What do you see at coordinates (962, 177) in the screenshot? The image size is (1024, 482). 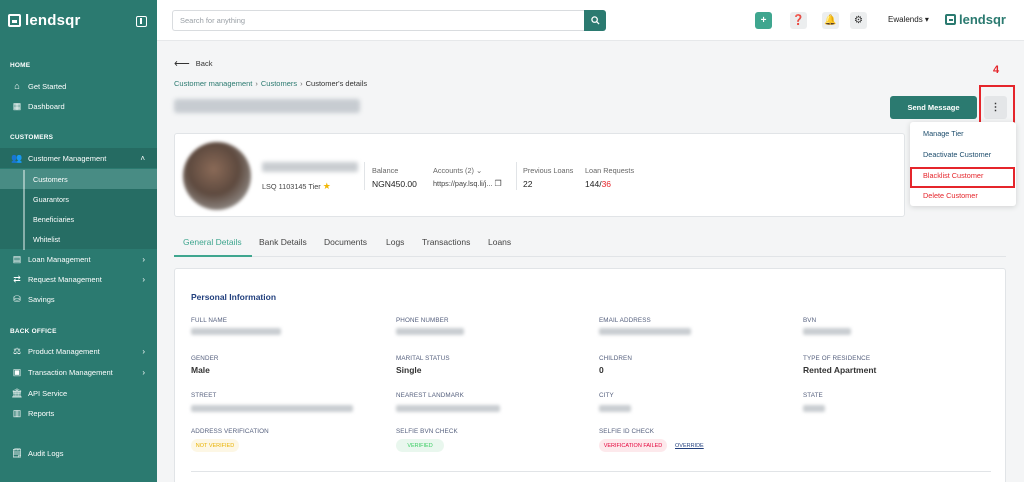 I see `annotation-box-blacklist` at bounding box center [962, 177].